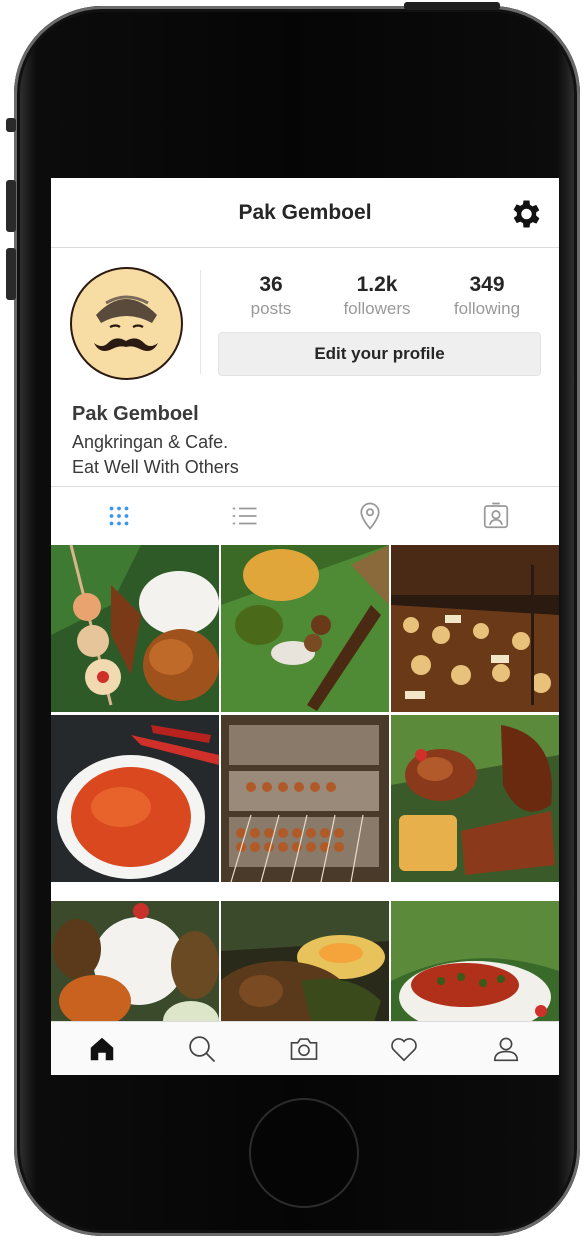  I want to click on list-icon, so click(244, 516).